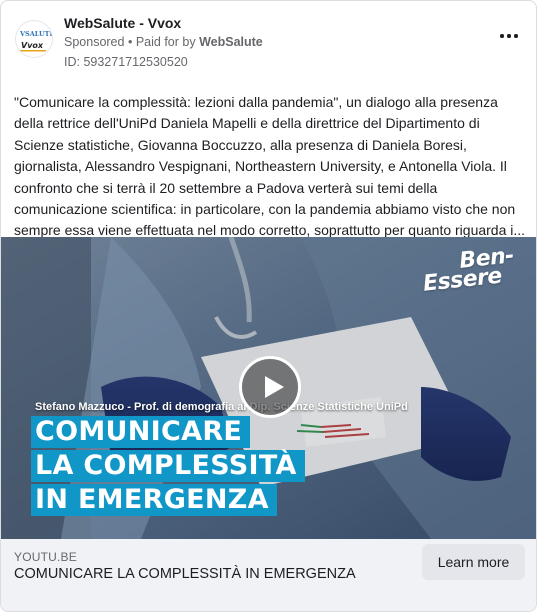 This screenshot has height=616, width=539. I want to click on play-icon, so click(274, 387).